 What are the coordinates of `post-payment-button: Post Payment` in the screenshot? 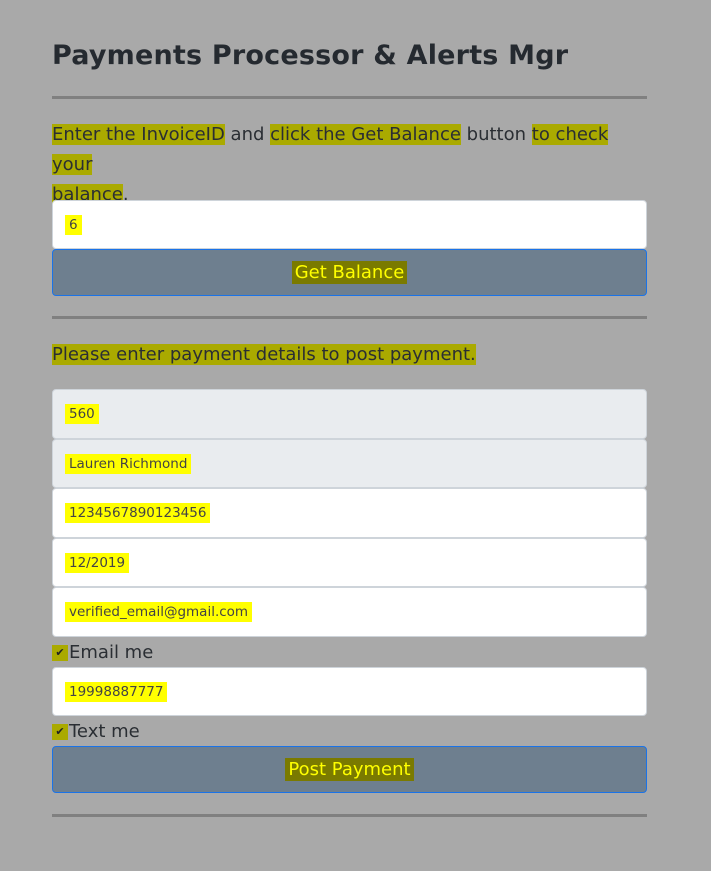 It's located at (349, 769).